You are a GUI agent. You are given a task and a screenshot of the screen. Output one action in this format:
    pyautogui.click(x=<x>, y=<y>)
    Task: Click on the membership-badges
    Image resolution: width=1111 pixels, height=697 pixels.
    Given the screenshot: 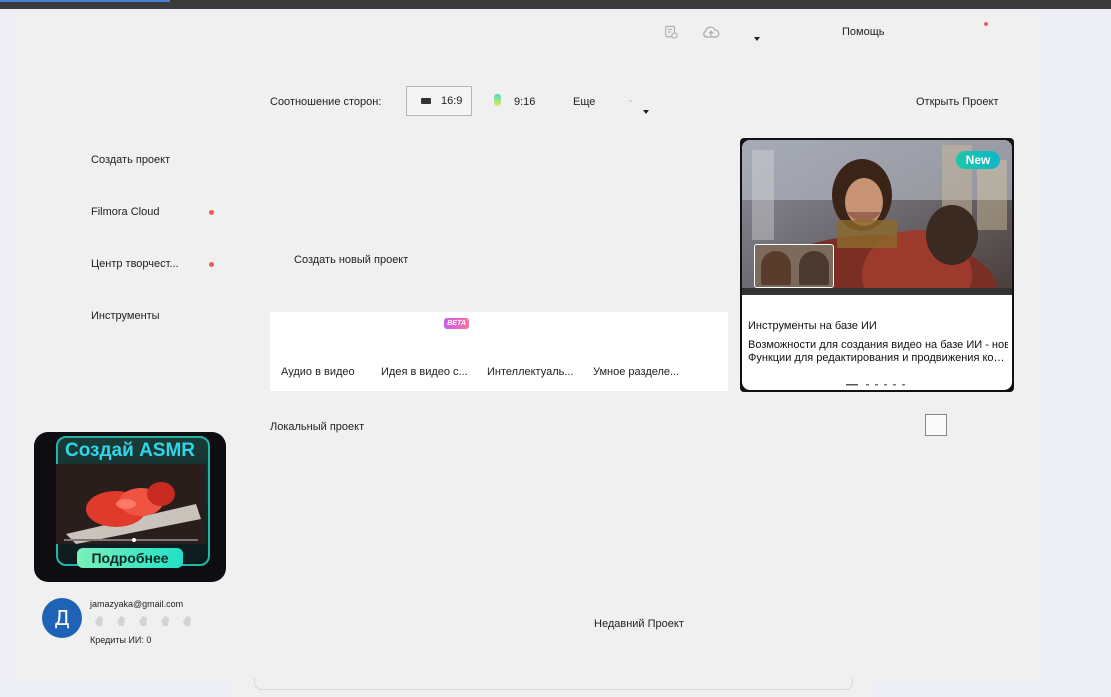 What is the action you would take?
    pyautogui.click(x=144, y=622)
    